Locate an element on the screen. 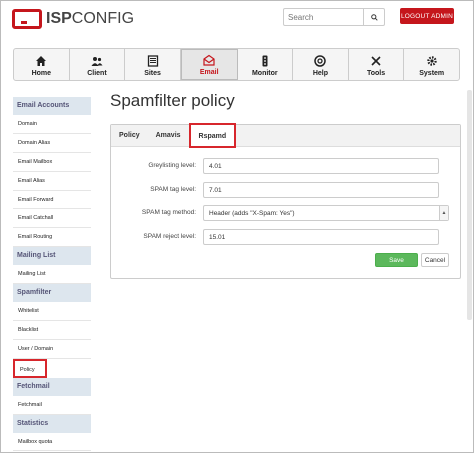 Image resolution: width=474 pixels, height=453 pixels. tab-bar: Policy Amavis Rspamd is located at coordinates (285, 135).